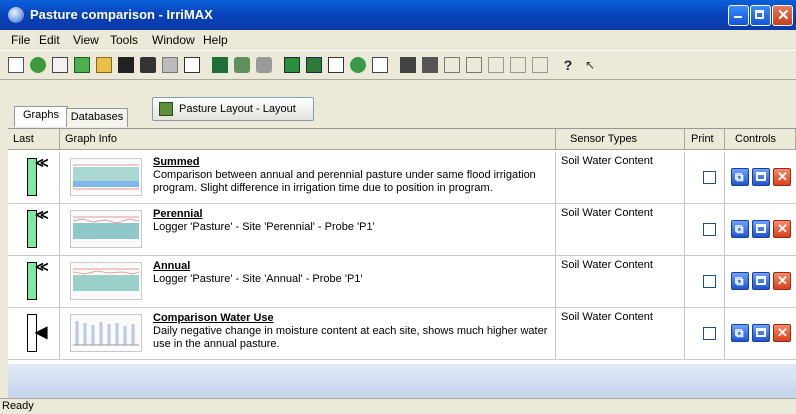  What do you see at coordinates (20, 40) in the screenshot?
I see `menu-file: File` at bounding box center [20, 40].